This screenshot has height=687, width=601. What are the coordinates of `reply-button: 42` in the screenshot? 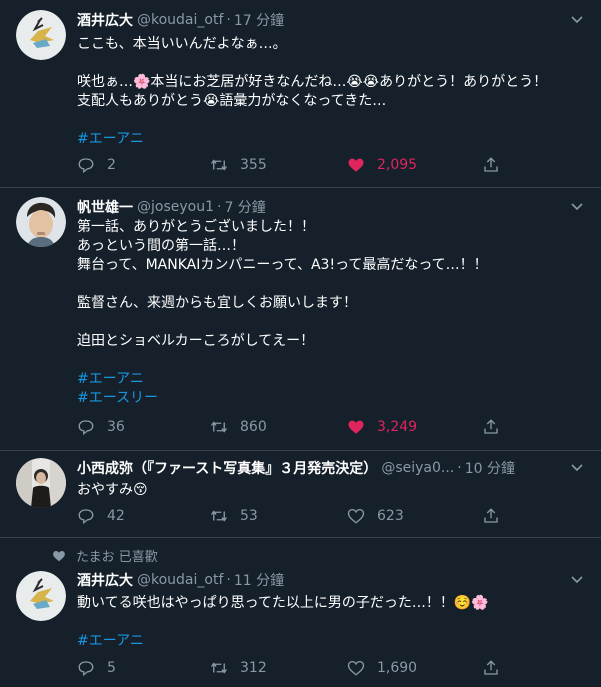 It's located at (101, 516).